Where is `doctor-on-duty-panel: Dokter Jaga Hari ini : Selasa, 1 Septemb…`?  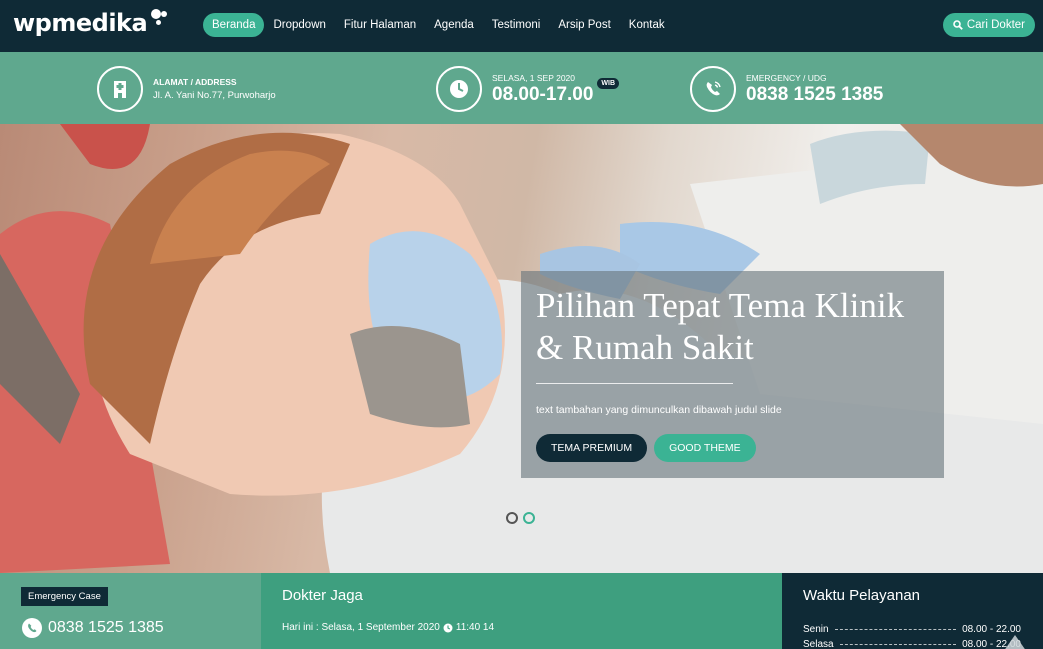
doctor-on-duty-panel: Dokter Jaga Hari ini : Selasa, 1 Septemb… is located at coordinates (521, 611).